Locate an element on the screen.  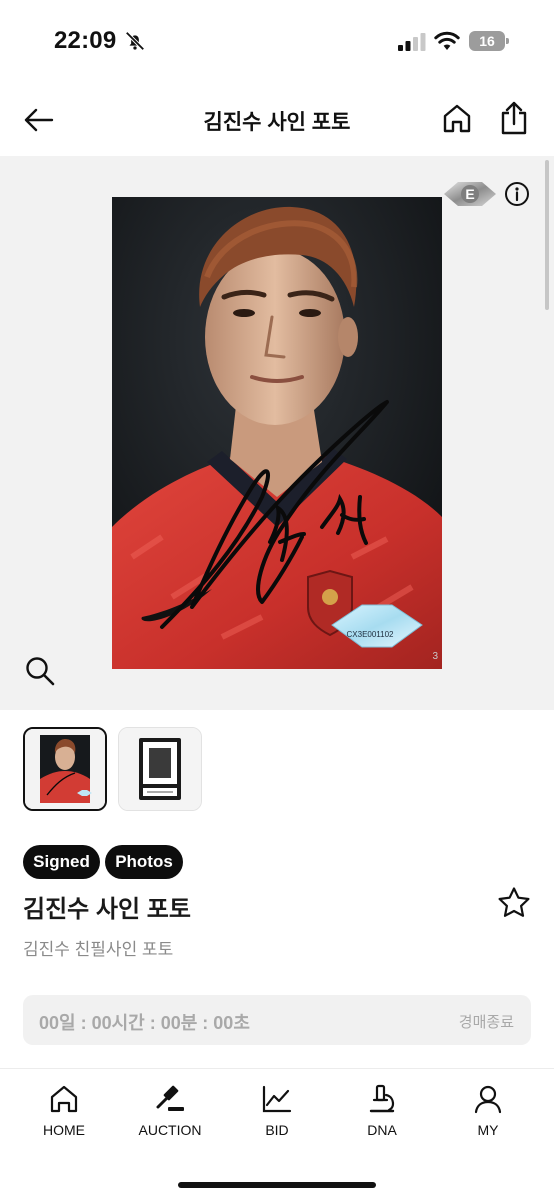
nav-my: MY is located at coordinates (488, 1113).